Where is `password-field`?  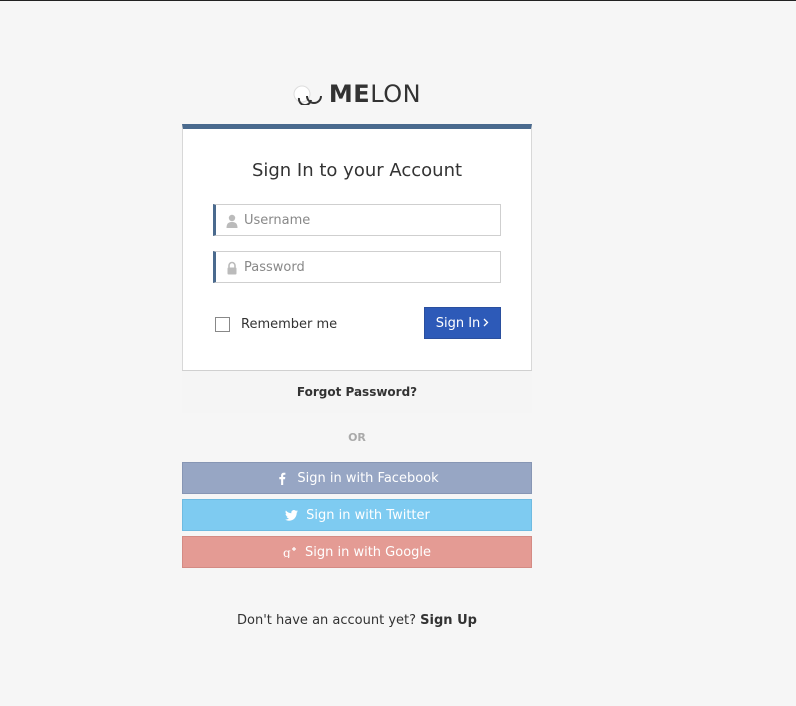
password-field is located at coordinates (357, 267).